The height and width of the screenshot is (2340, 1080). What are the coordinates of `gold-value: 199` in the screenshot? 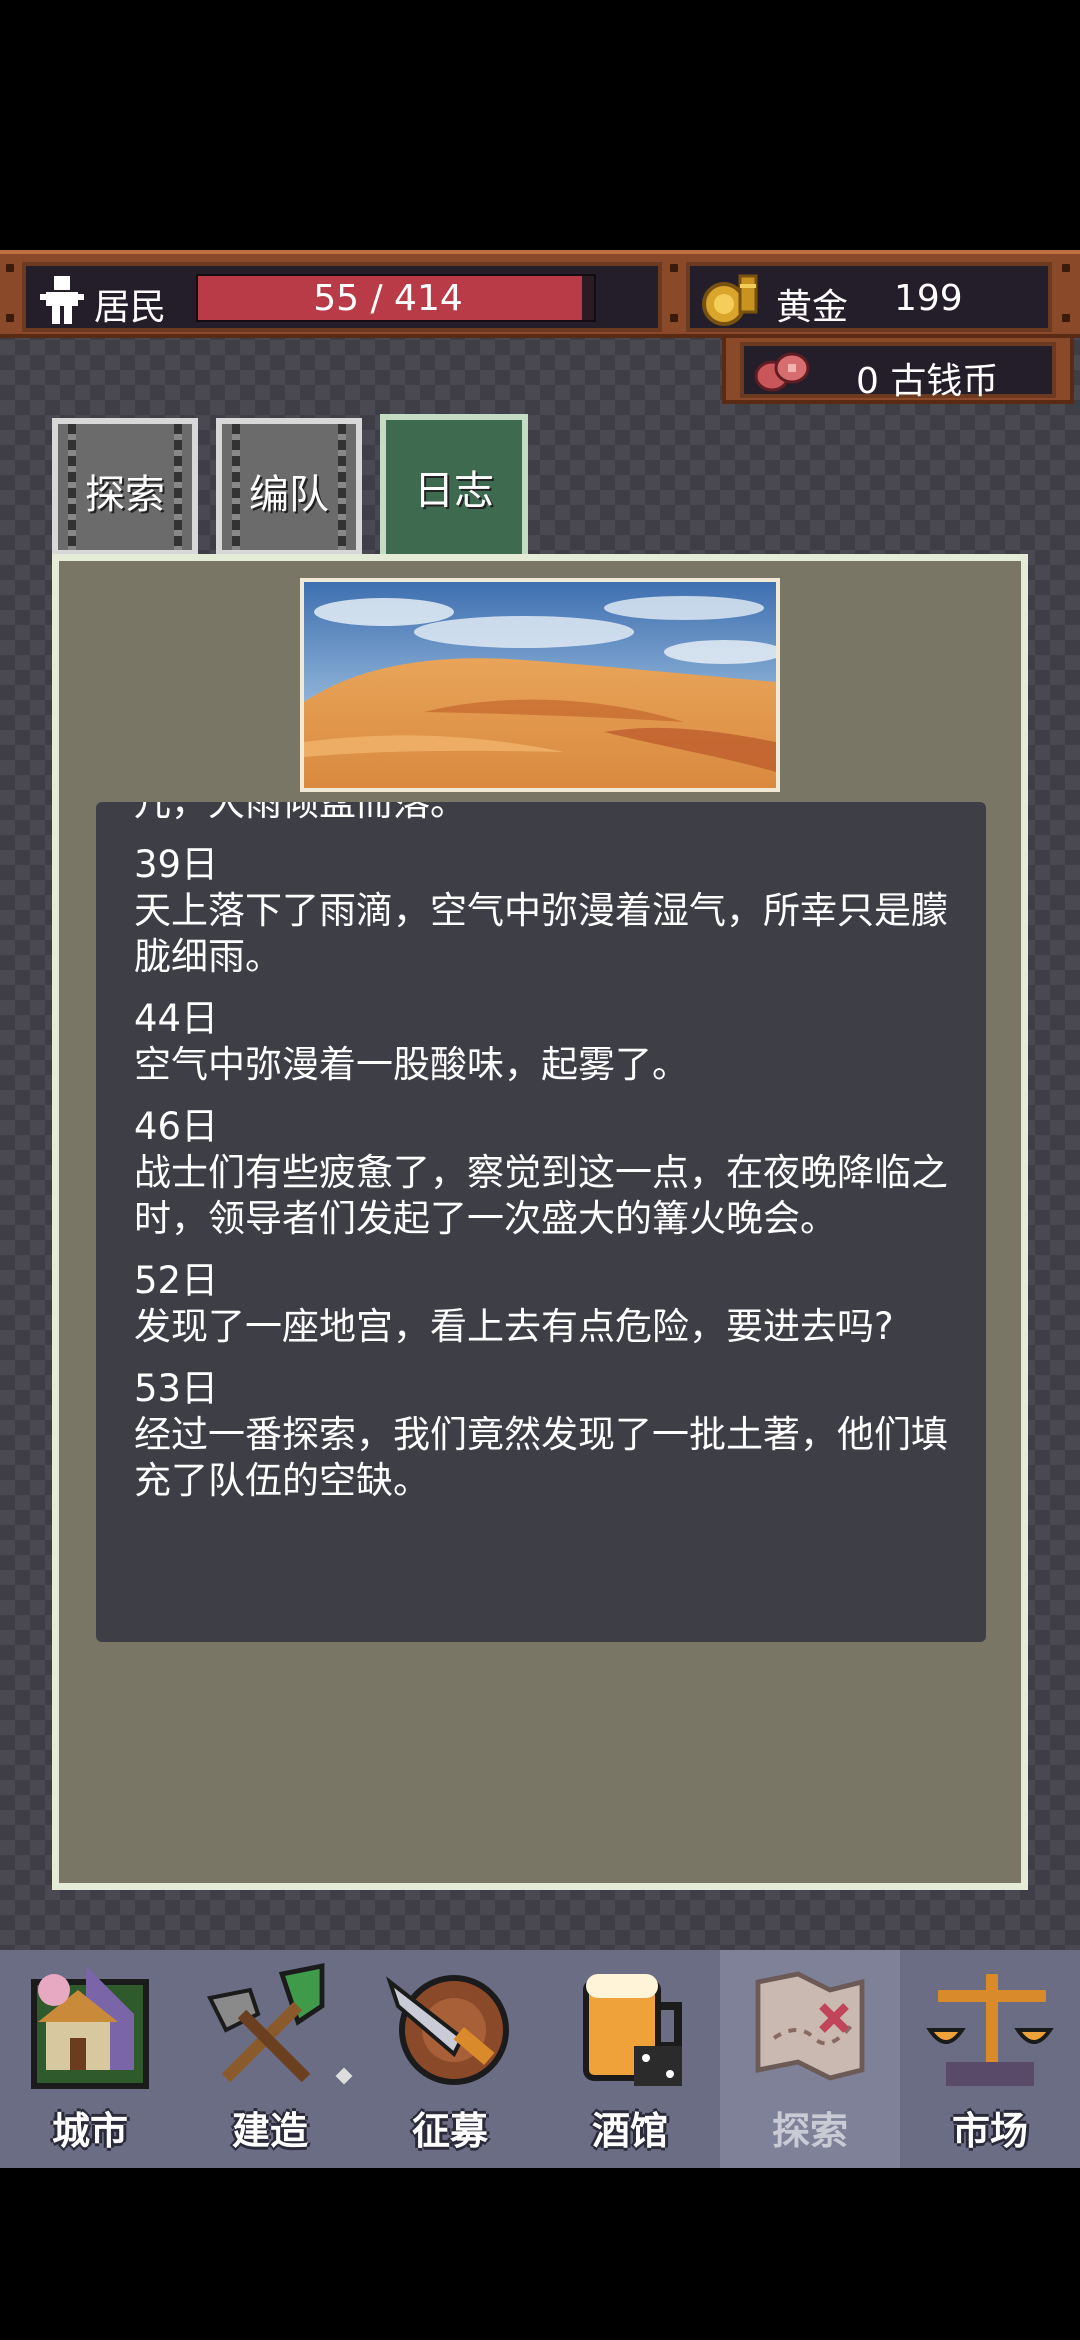 It's located at (928, 298).